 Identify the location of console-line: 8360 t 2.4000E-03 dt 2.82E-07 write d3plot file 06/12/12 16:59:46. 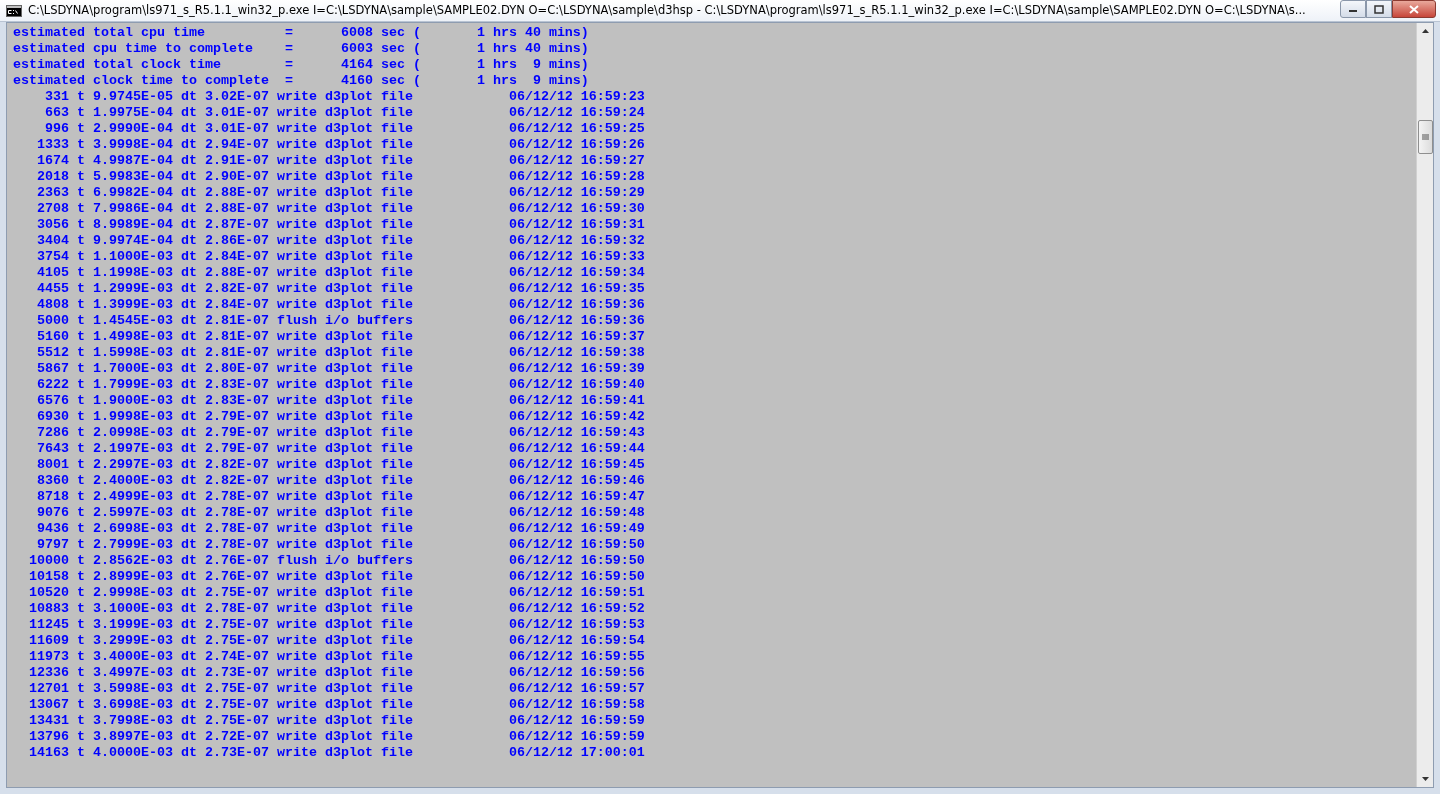
(340, 481).